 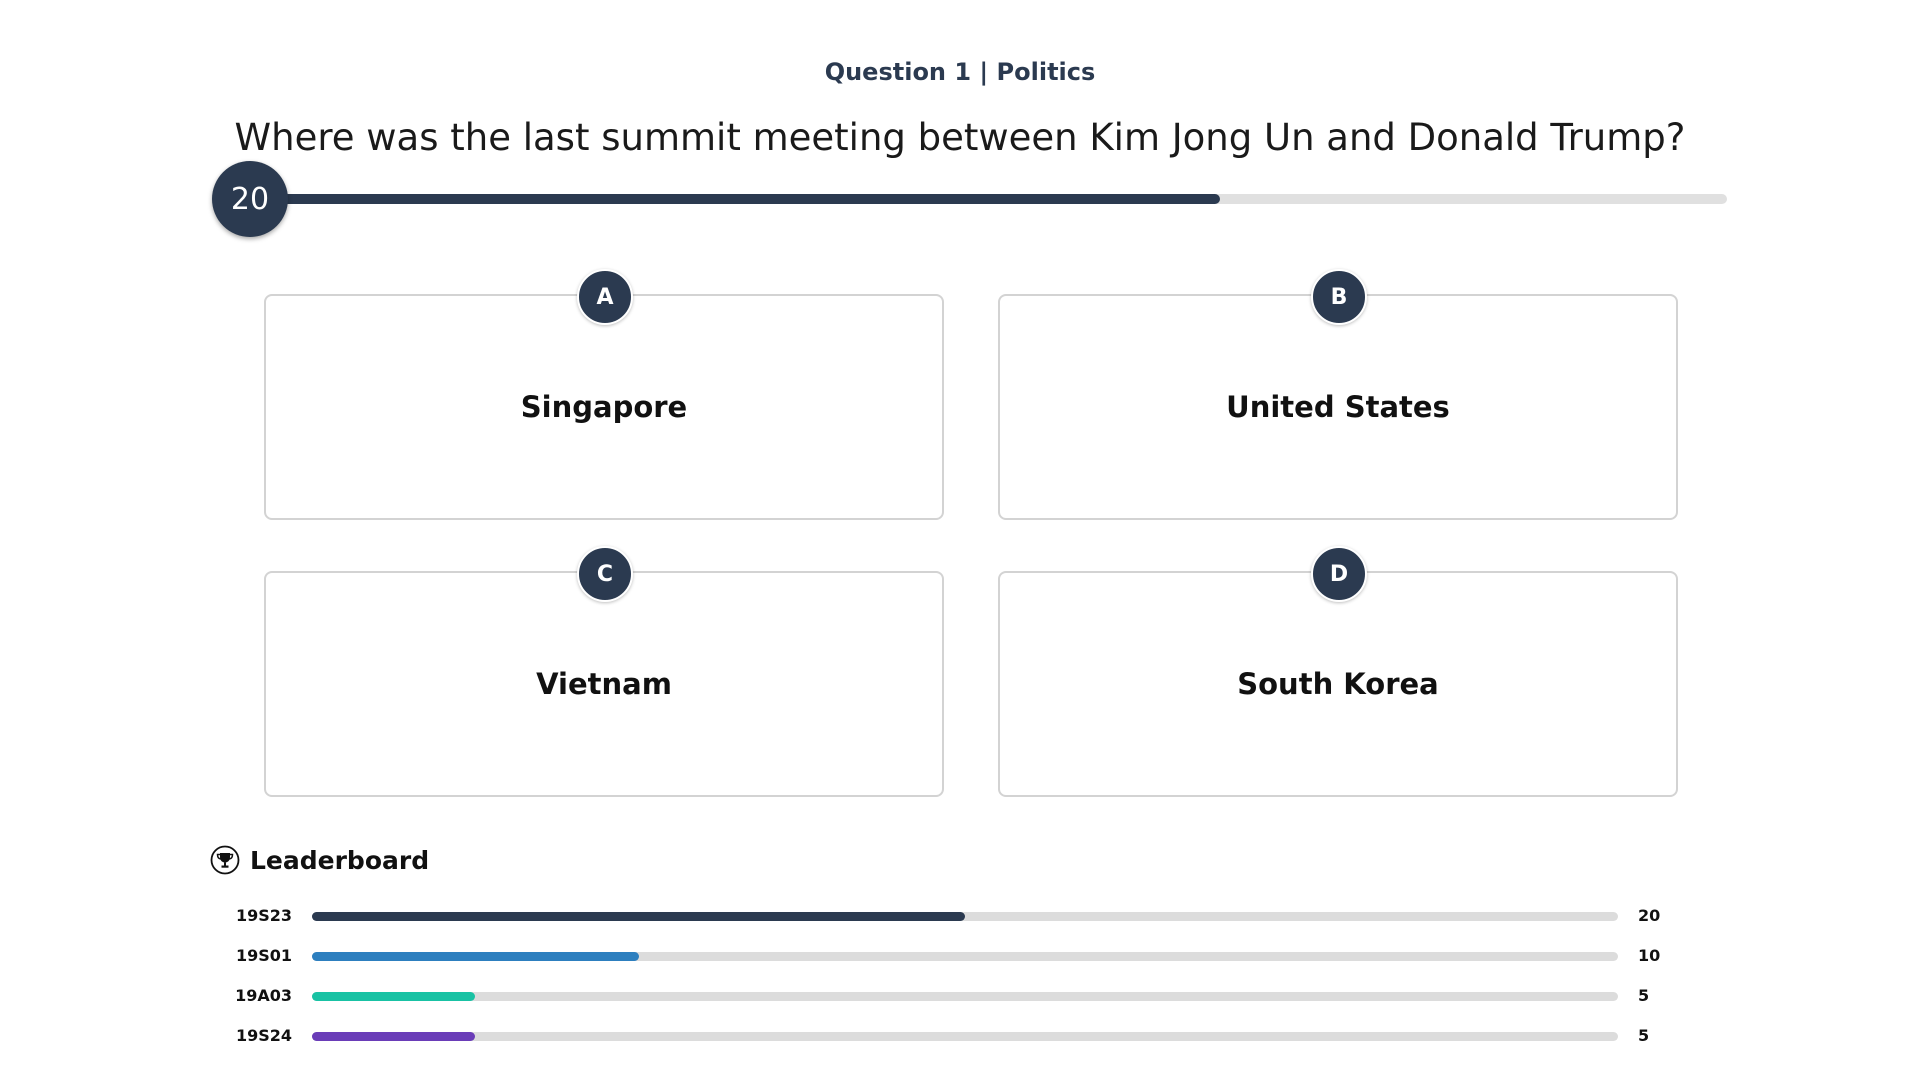 I want to click on answer-option-d: D South Korea, so click(x=1338, y=671).